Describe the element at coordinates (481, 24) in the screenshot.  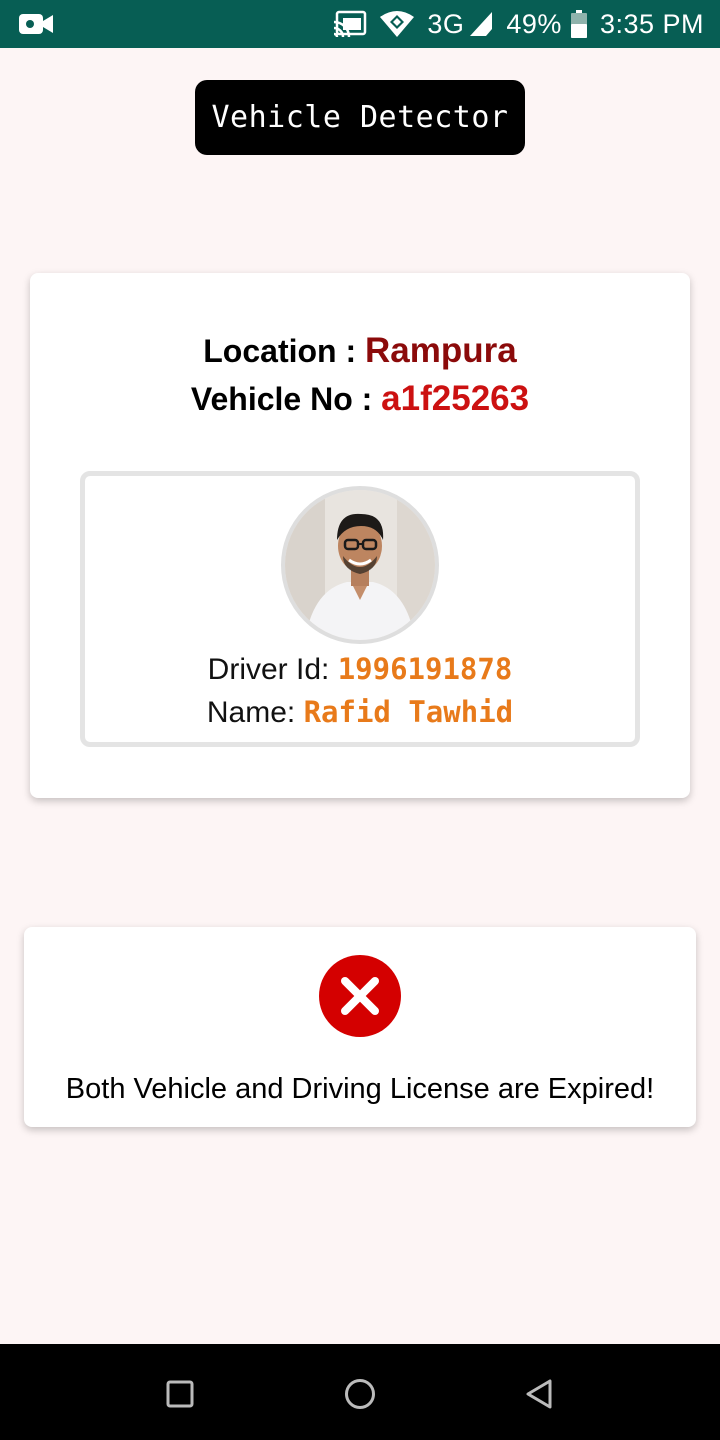
I see `signal-icon` at that location.